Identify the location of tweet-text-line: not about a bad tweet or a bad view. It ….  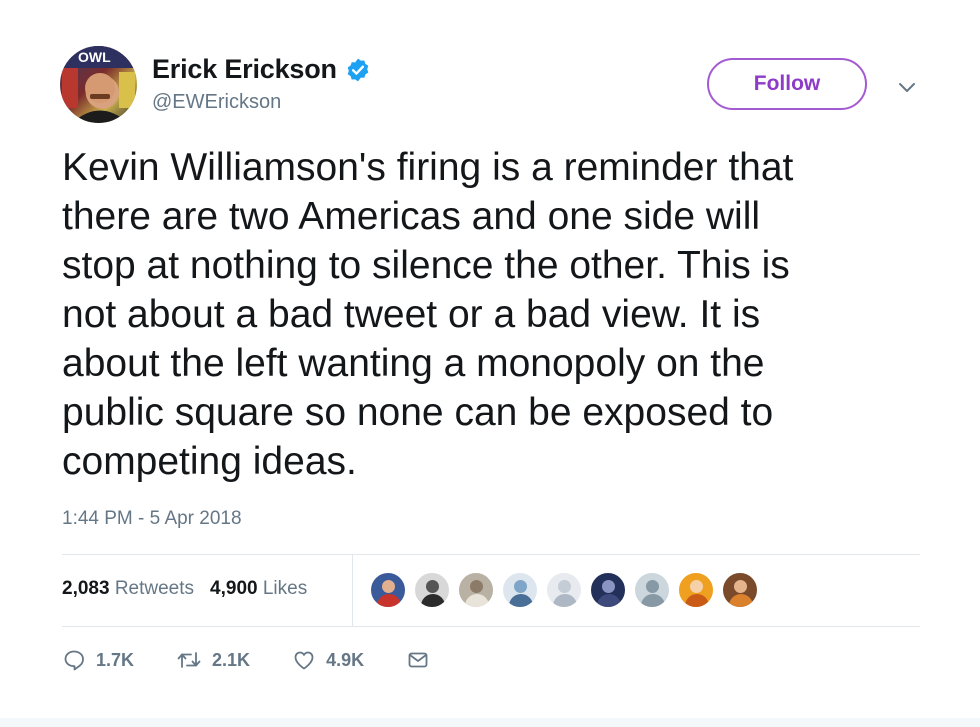
(411, 314).